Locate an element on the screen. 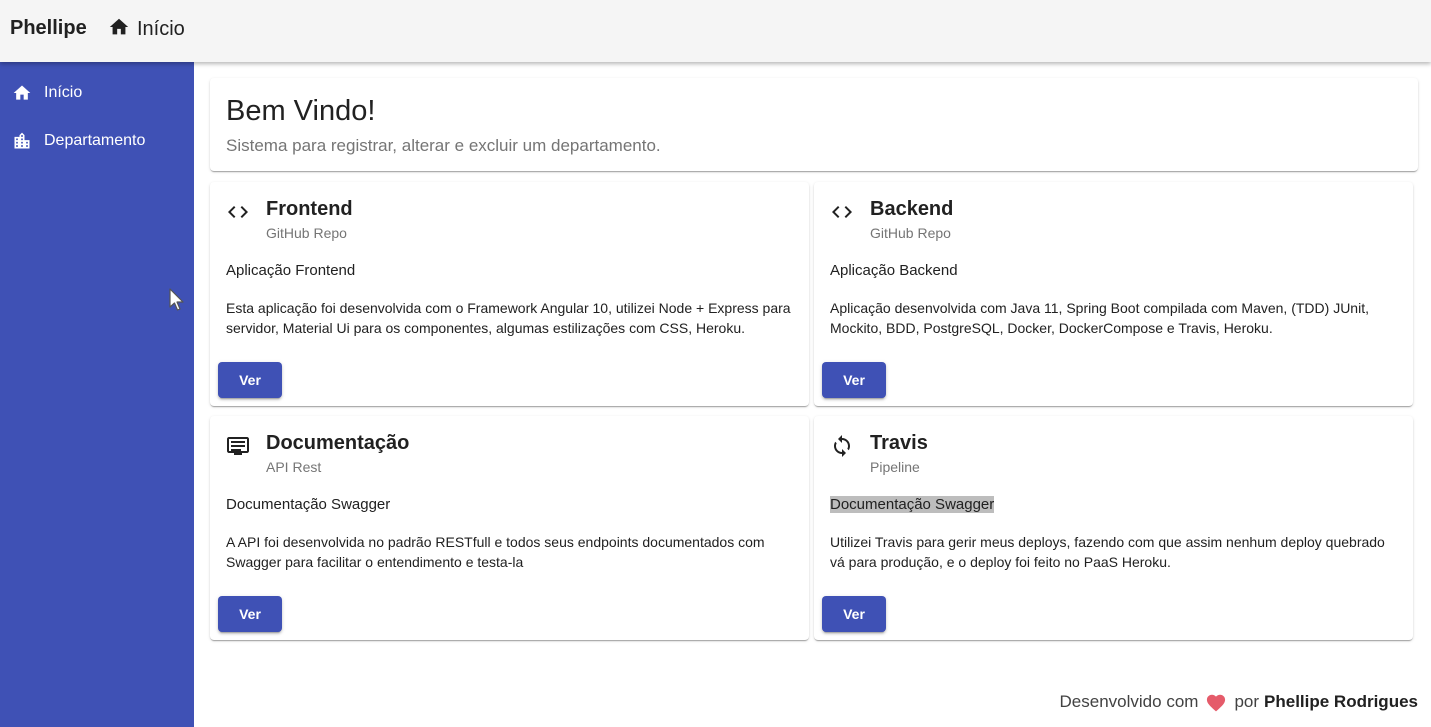 This screenshot has height=727, width=1431. card-subtitle: Pipeline is located at coordinates (895, 467).